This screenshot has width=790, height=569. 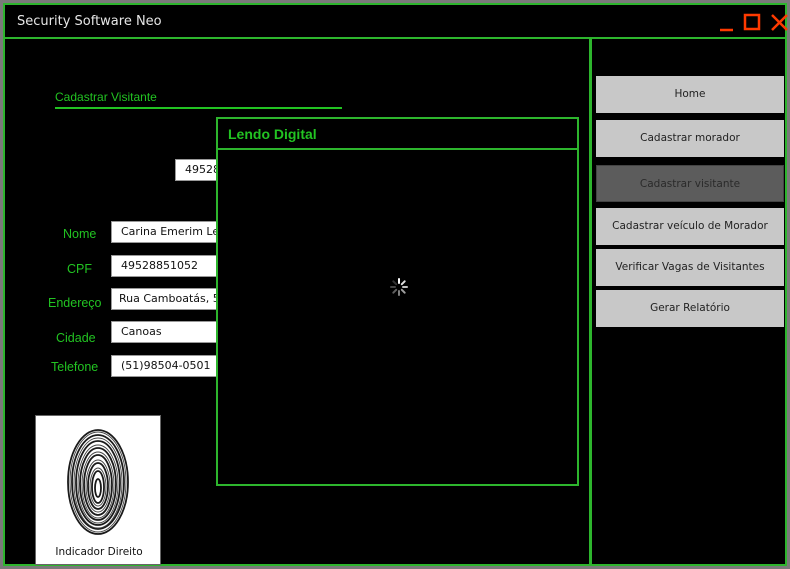 What do you see at coordinates (690, 267) in the screenshot?
I see `nav-verificar-vagas-button: Verificar Vagas de Visitantes` at bounding box center [690, 267].